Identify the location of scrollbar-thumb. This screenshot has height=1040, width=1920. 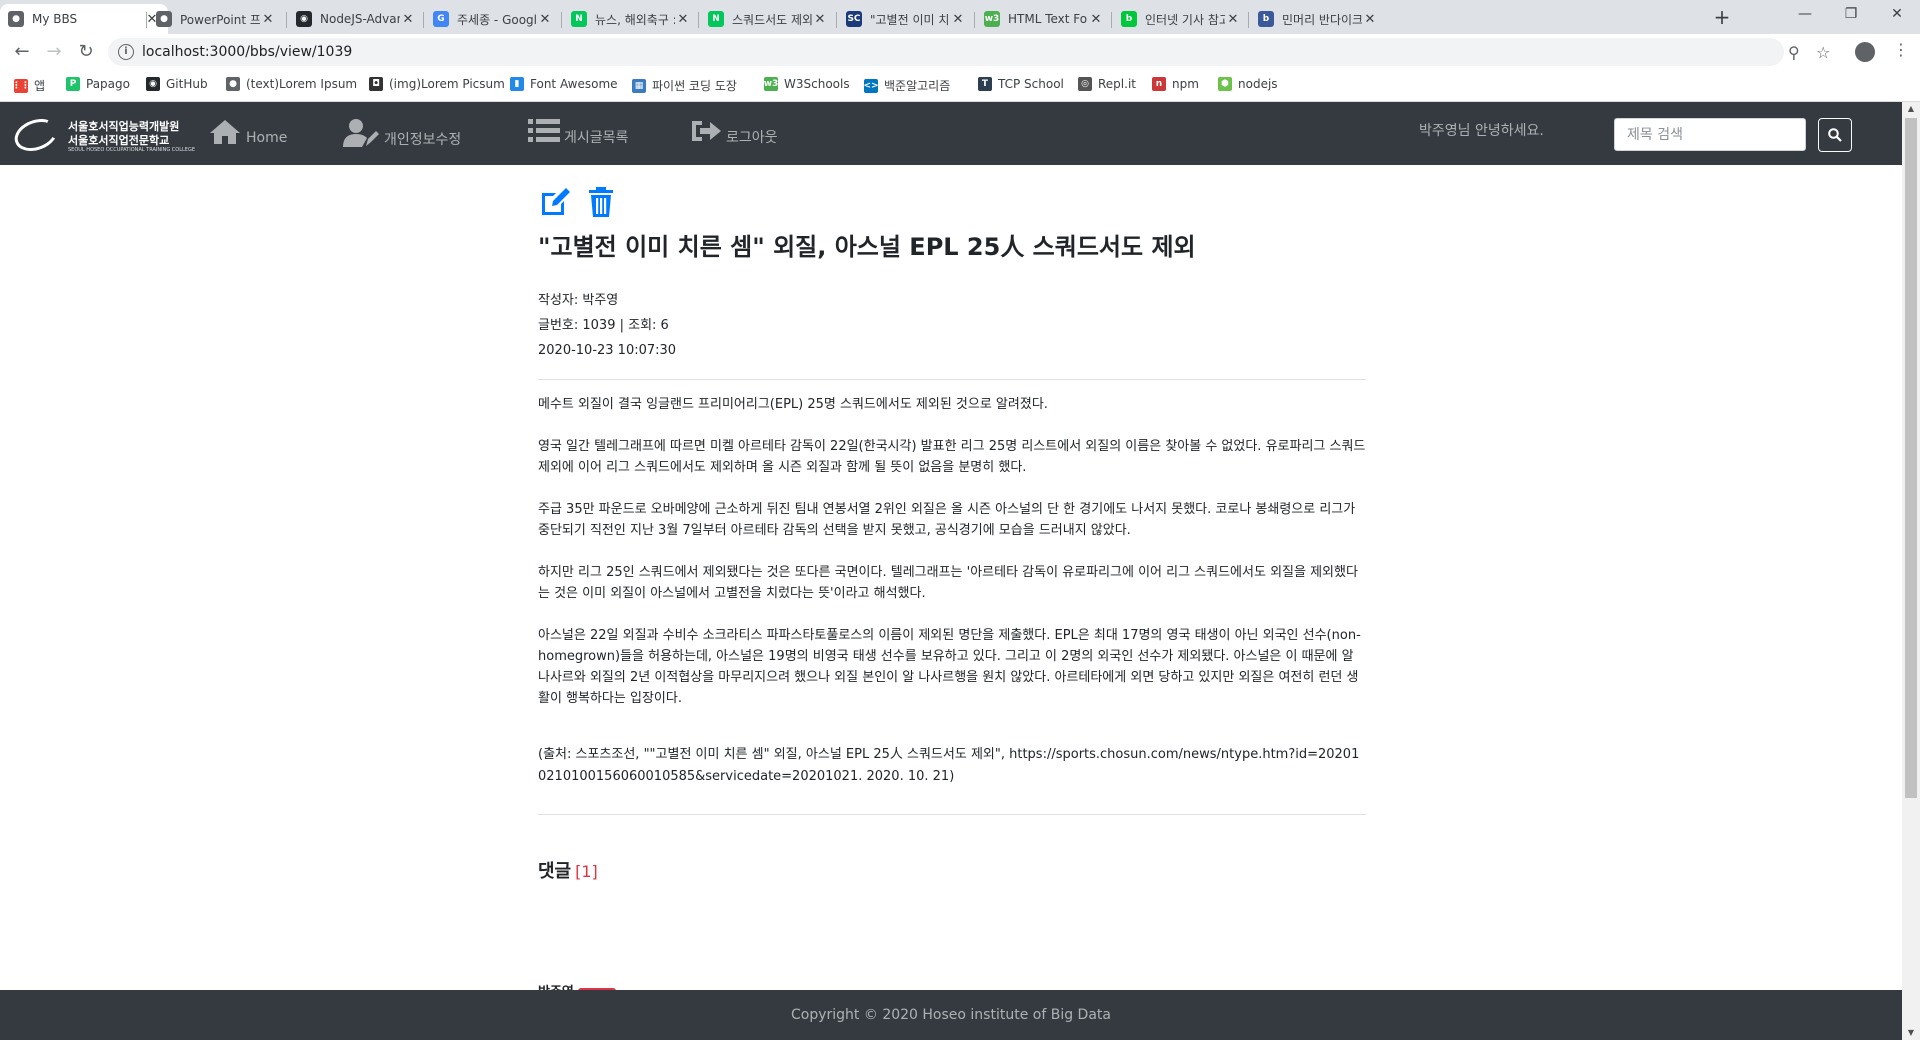
(1911, 458).